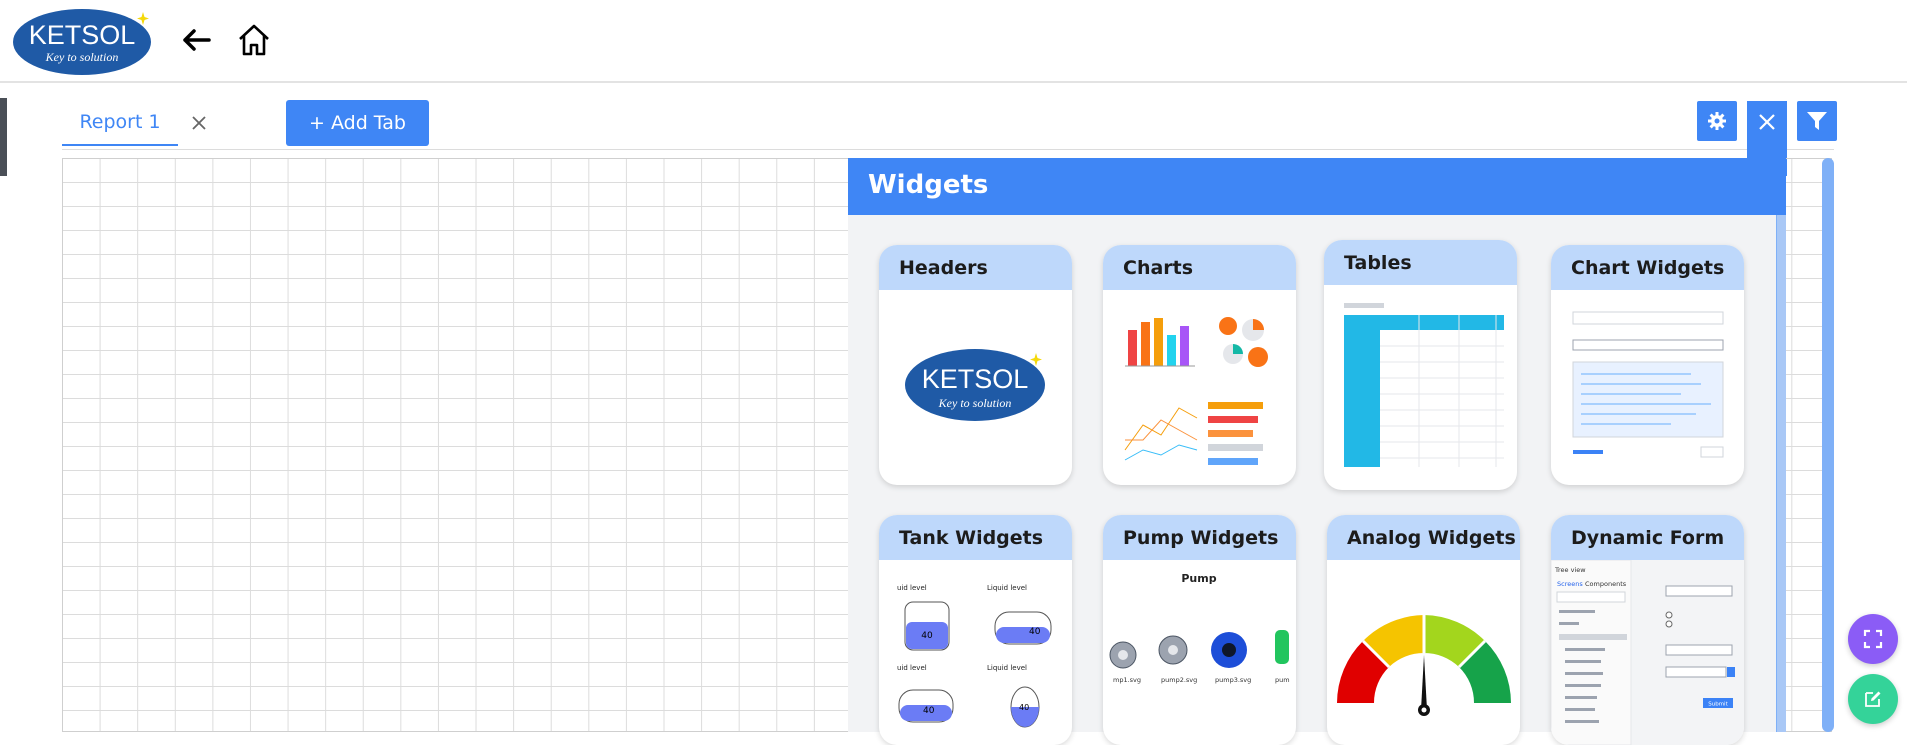  What do you see at coordinates (196, 40) in the screenshot?
I see `back-arrow-icon` at bounding box center [196, 40].